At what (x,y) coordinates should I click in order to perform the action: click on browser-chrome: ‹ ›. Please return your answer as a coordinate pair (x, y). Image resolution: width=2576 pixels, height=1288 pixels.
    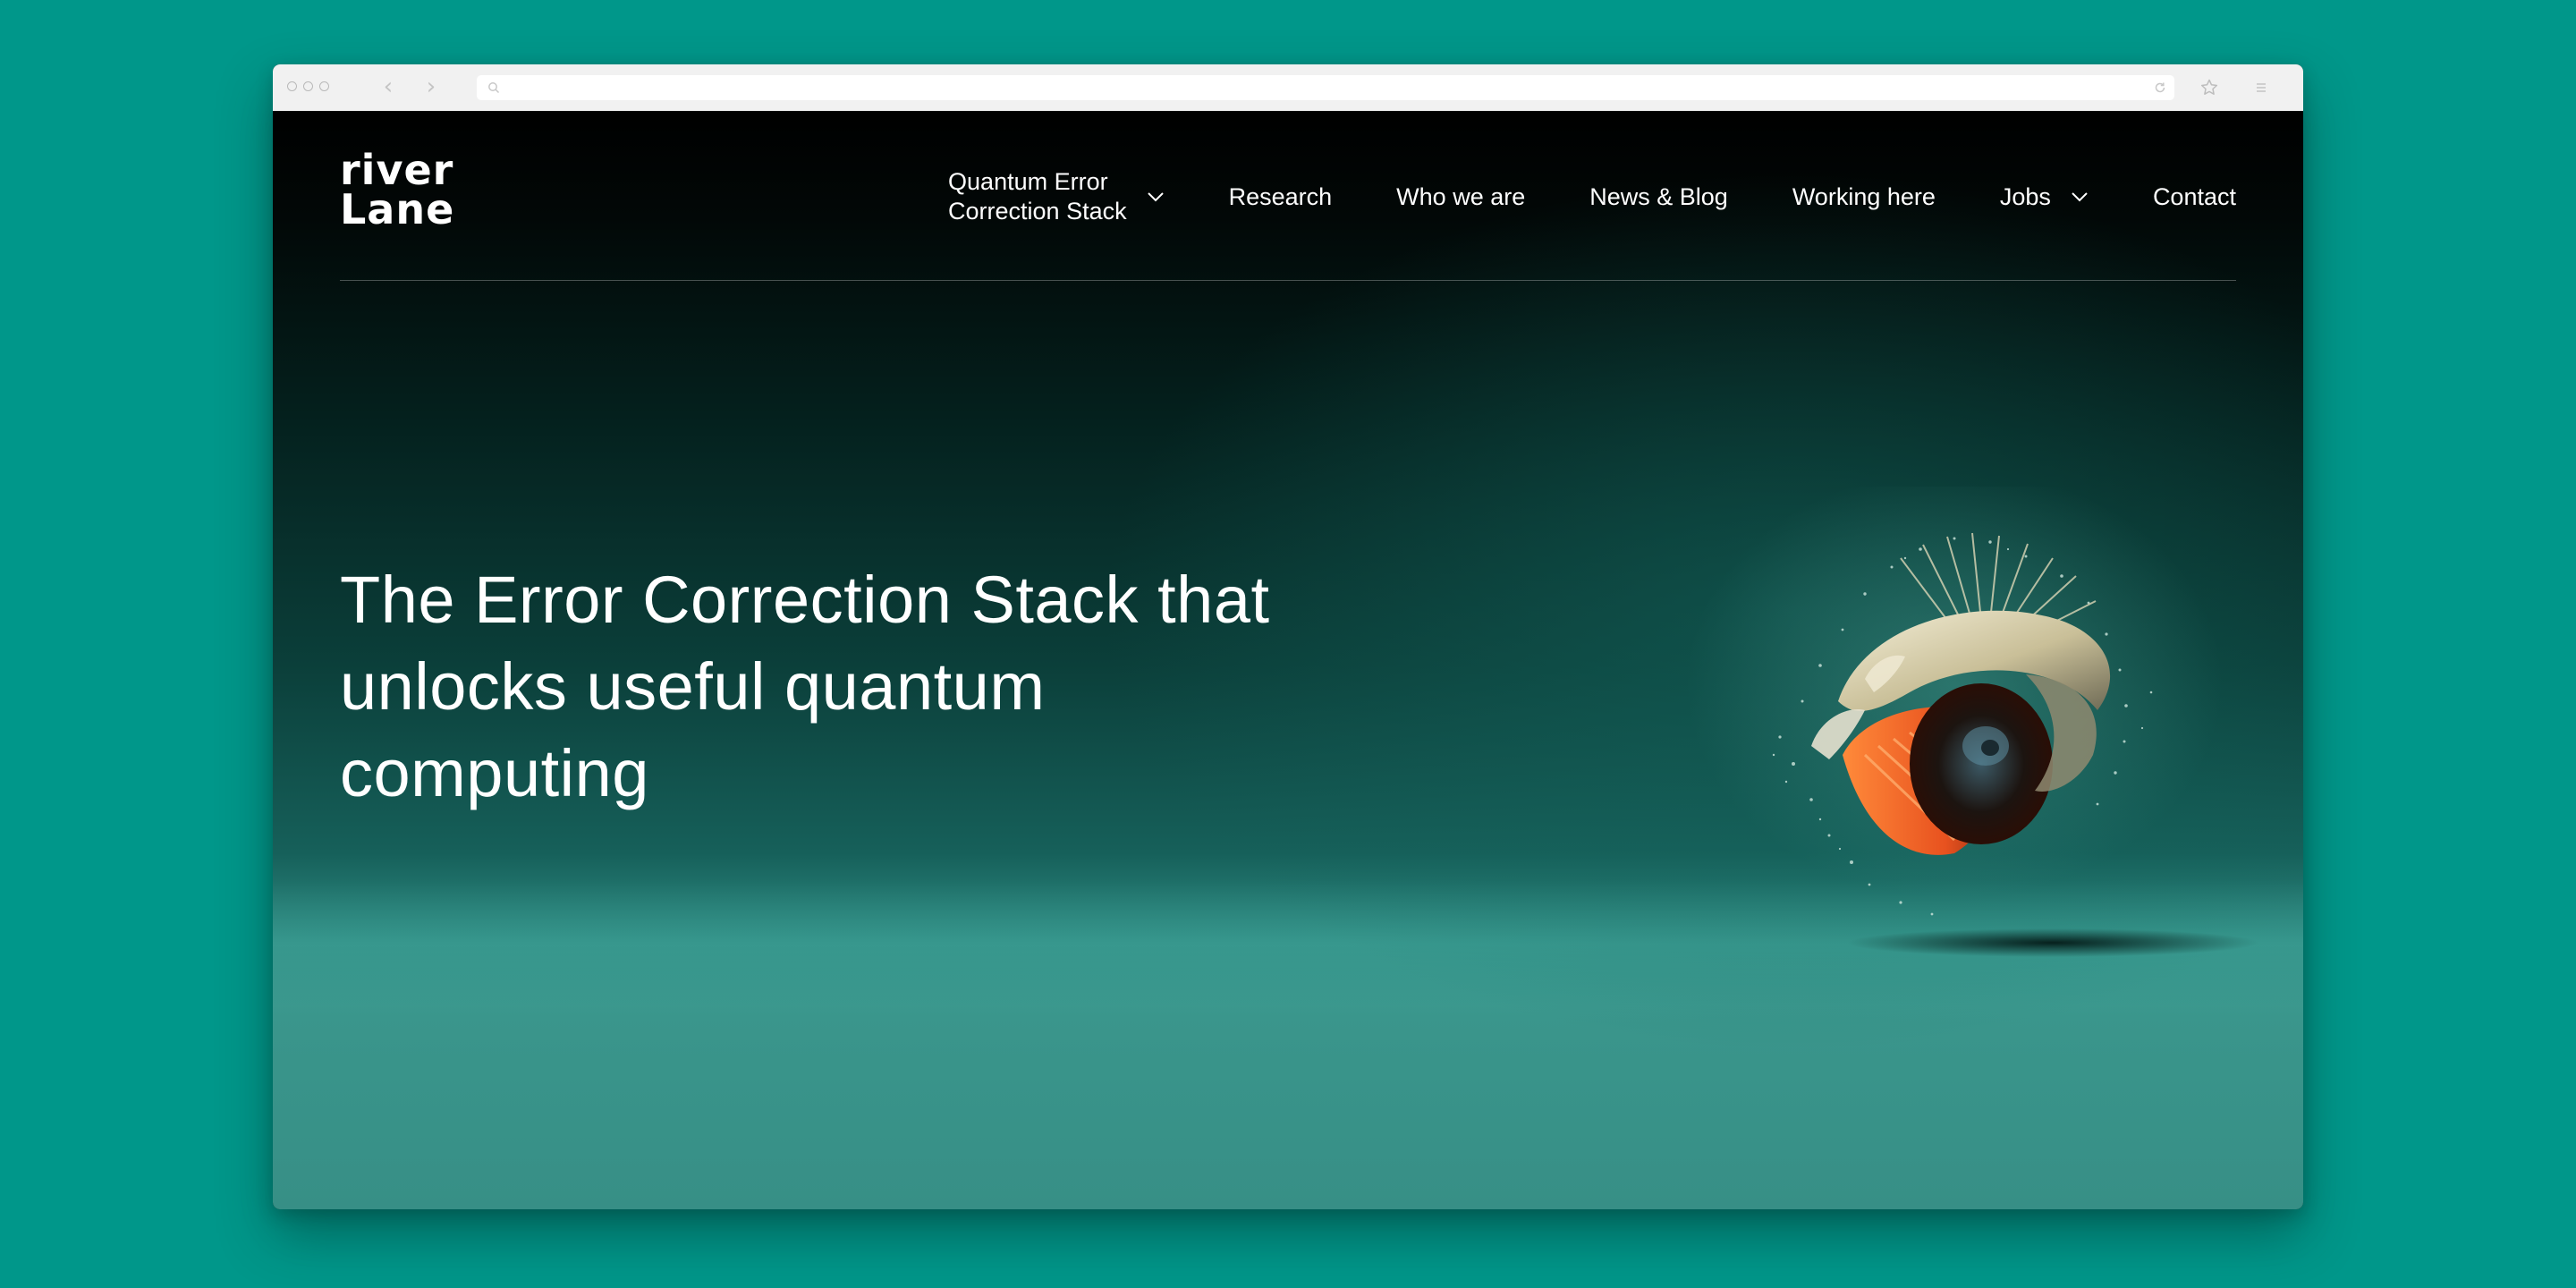
    Looking at the image, I should click on (1288, 88).